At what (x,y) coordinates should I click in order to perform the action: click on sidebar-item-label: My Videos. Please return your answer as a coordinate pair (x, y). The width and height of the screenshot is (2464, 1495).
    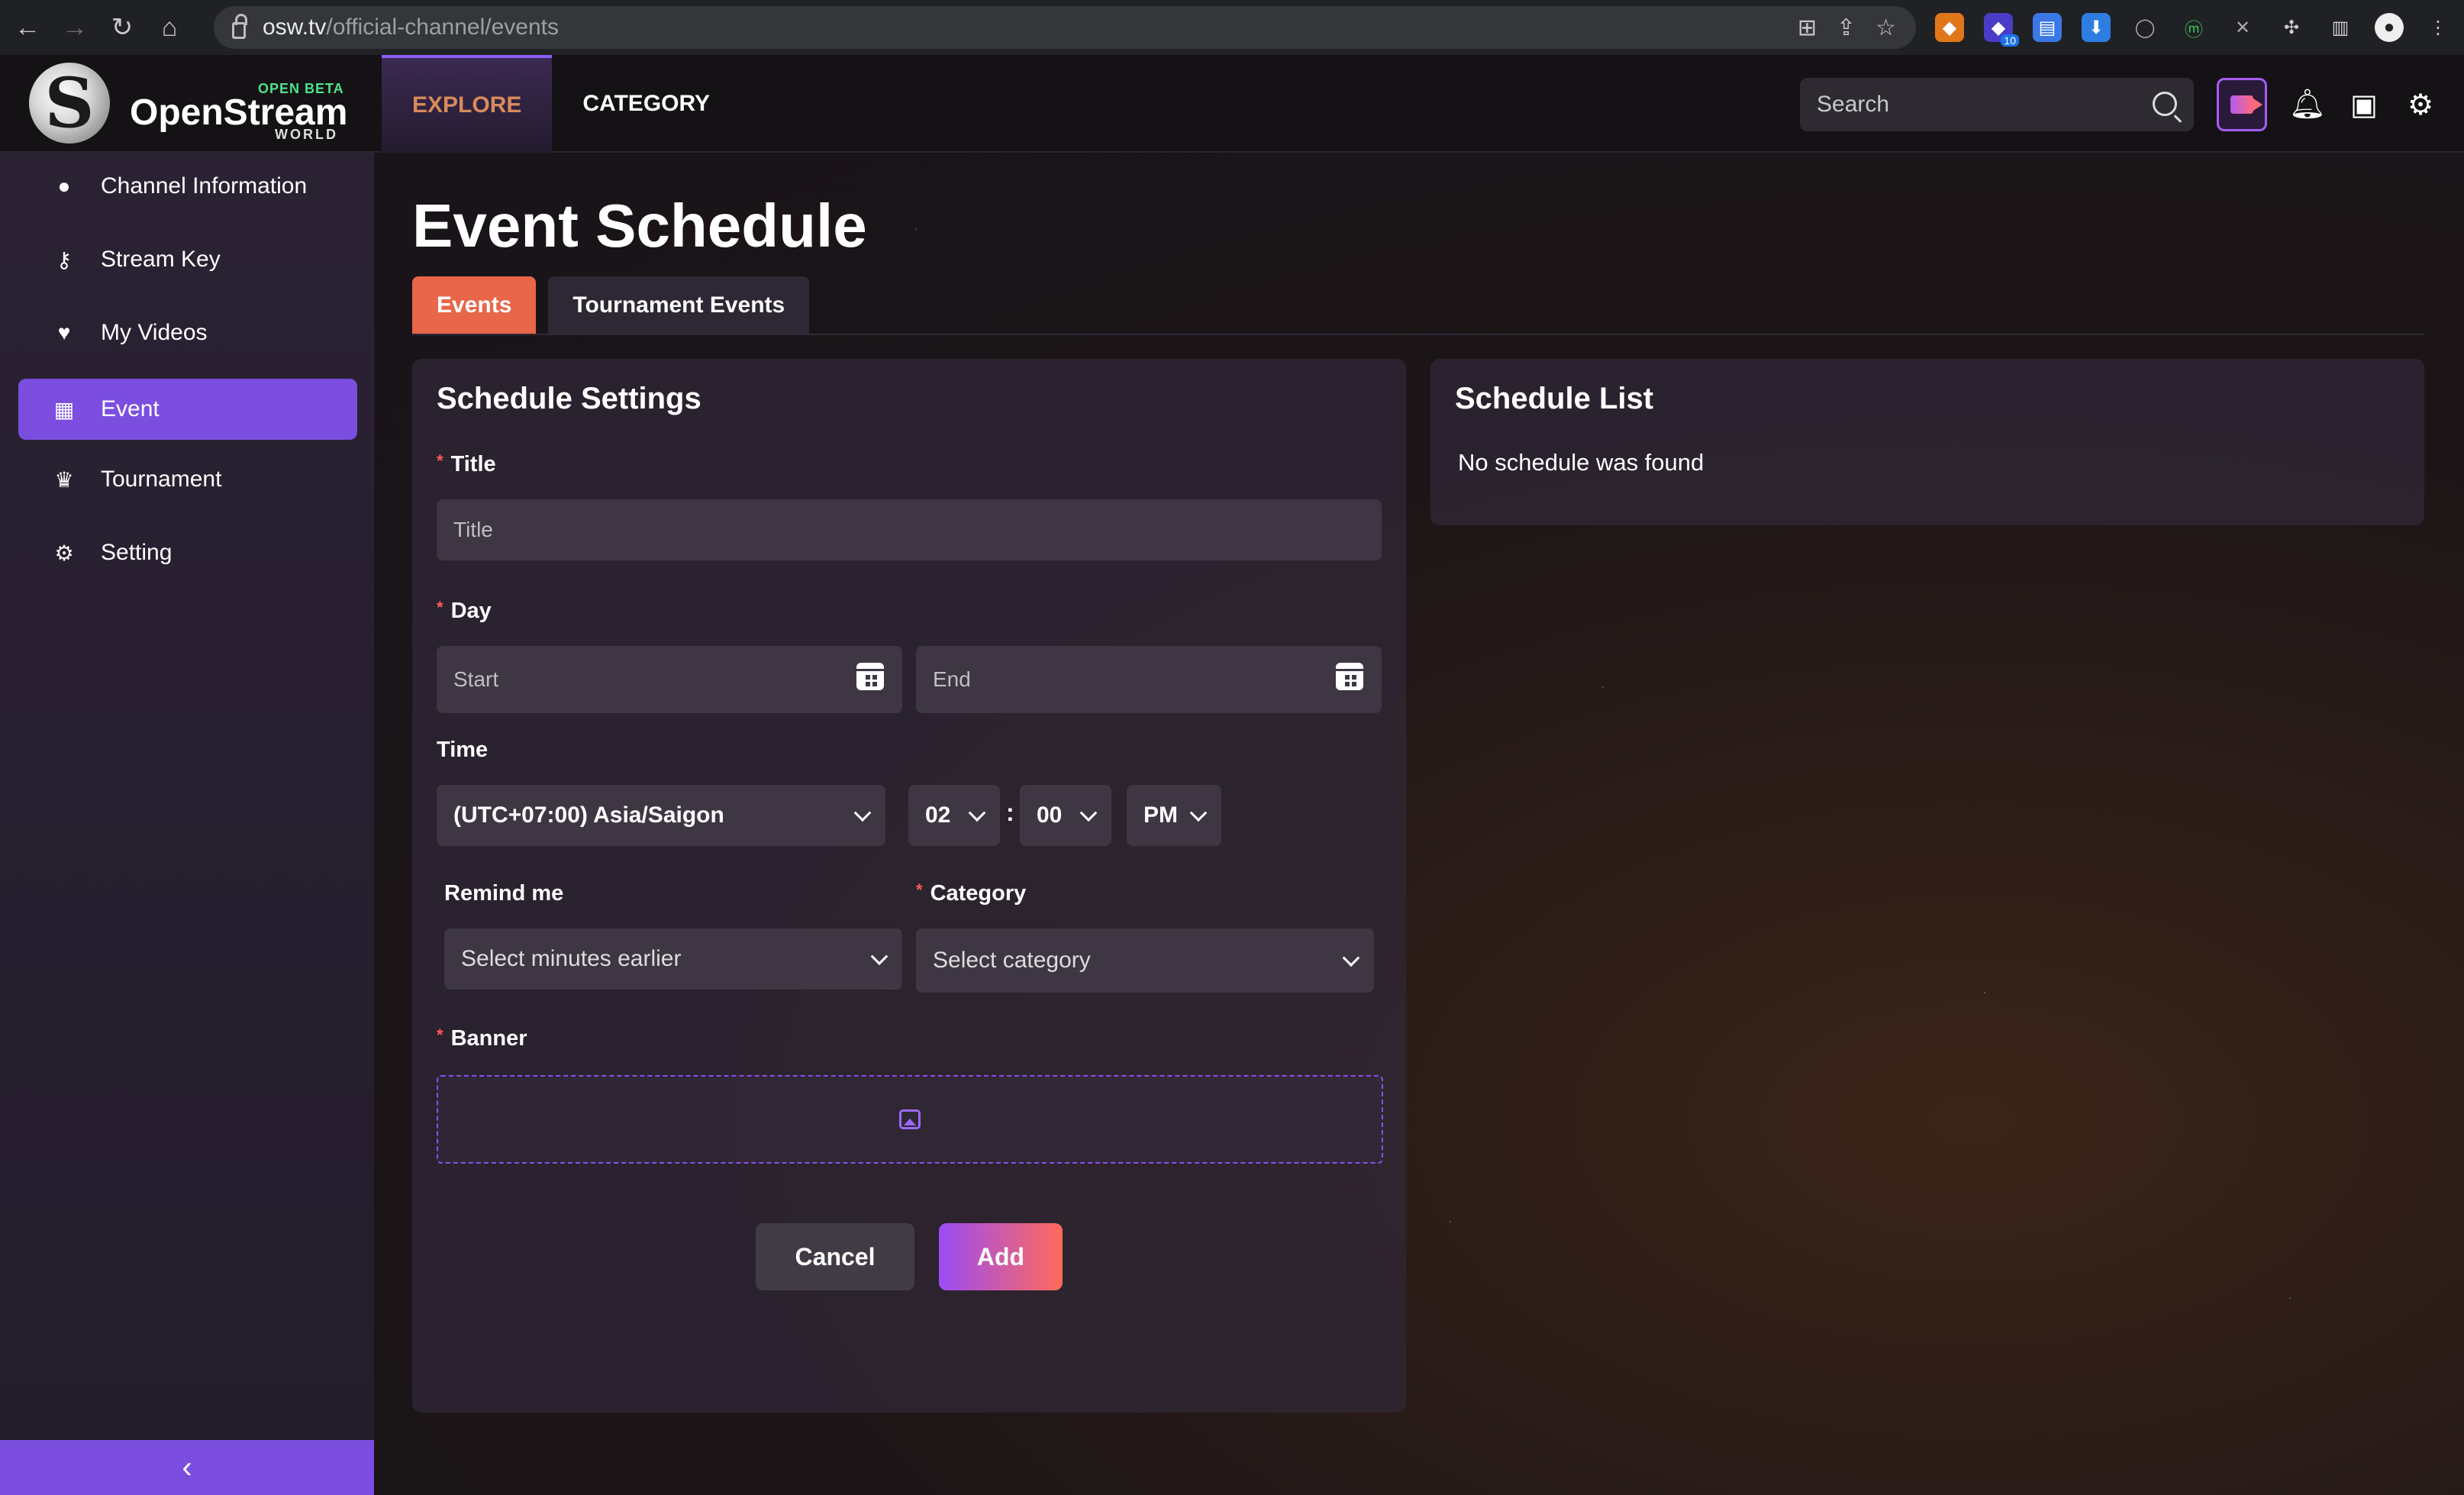
    Looking at the image, I should click on (155, 332).